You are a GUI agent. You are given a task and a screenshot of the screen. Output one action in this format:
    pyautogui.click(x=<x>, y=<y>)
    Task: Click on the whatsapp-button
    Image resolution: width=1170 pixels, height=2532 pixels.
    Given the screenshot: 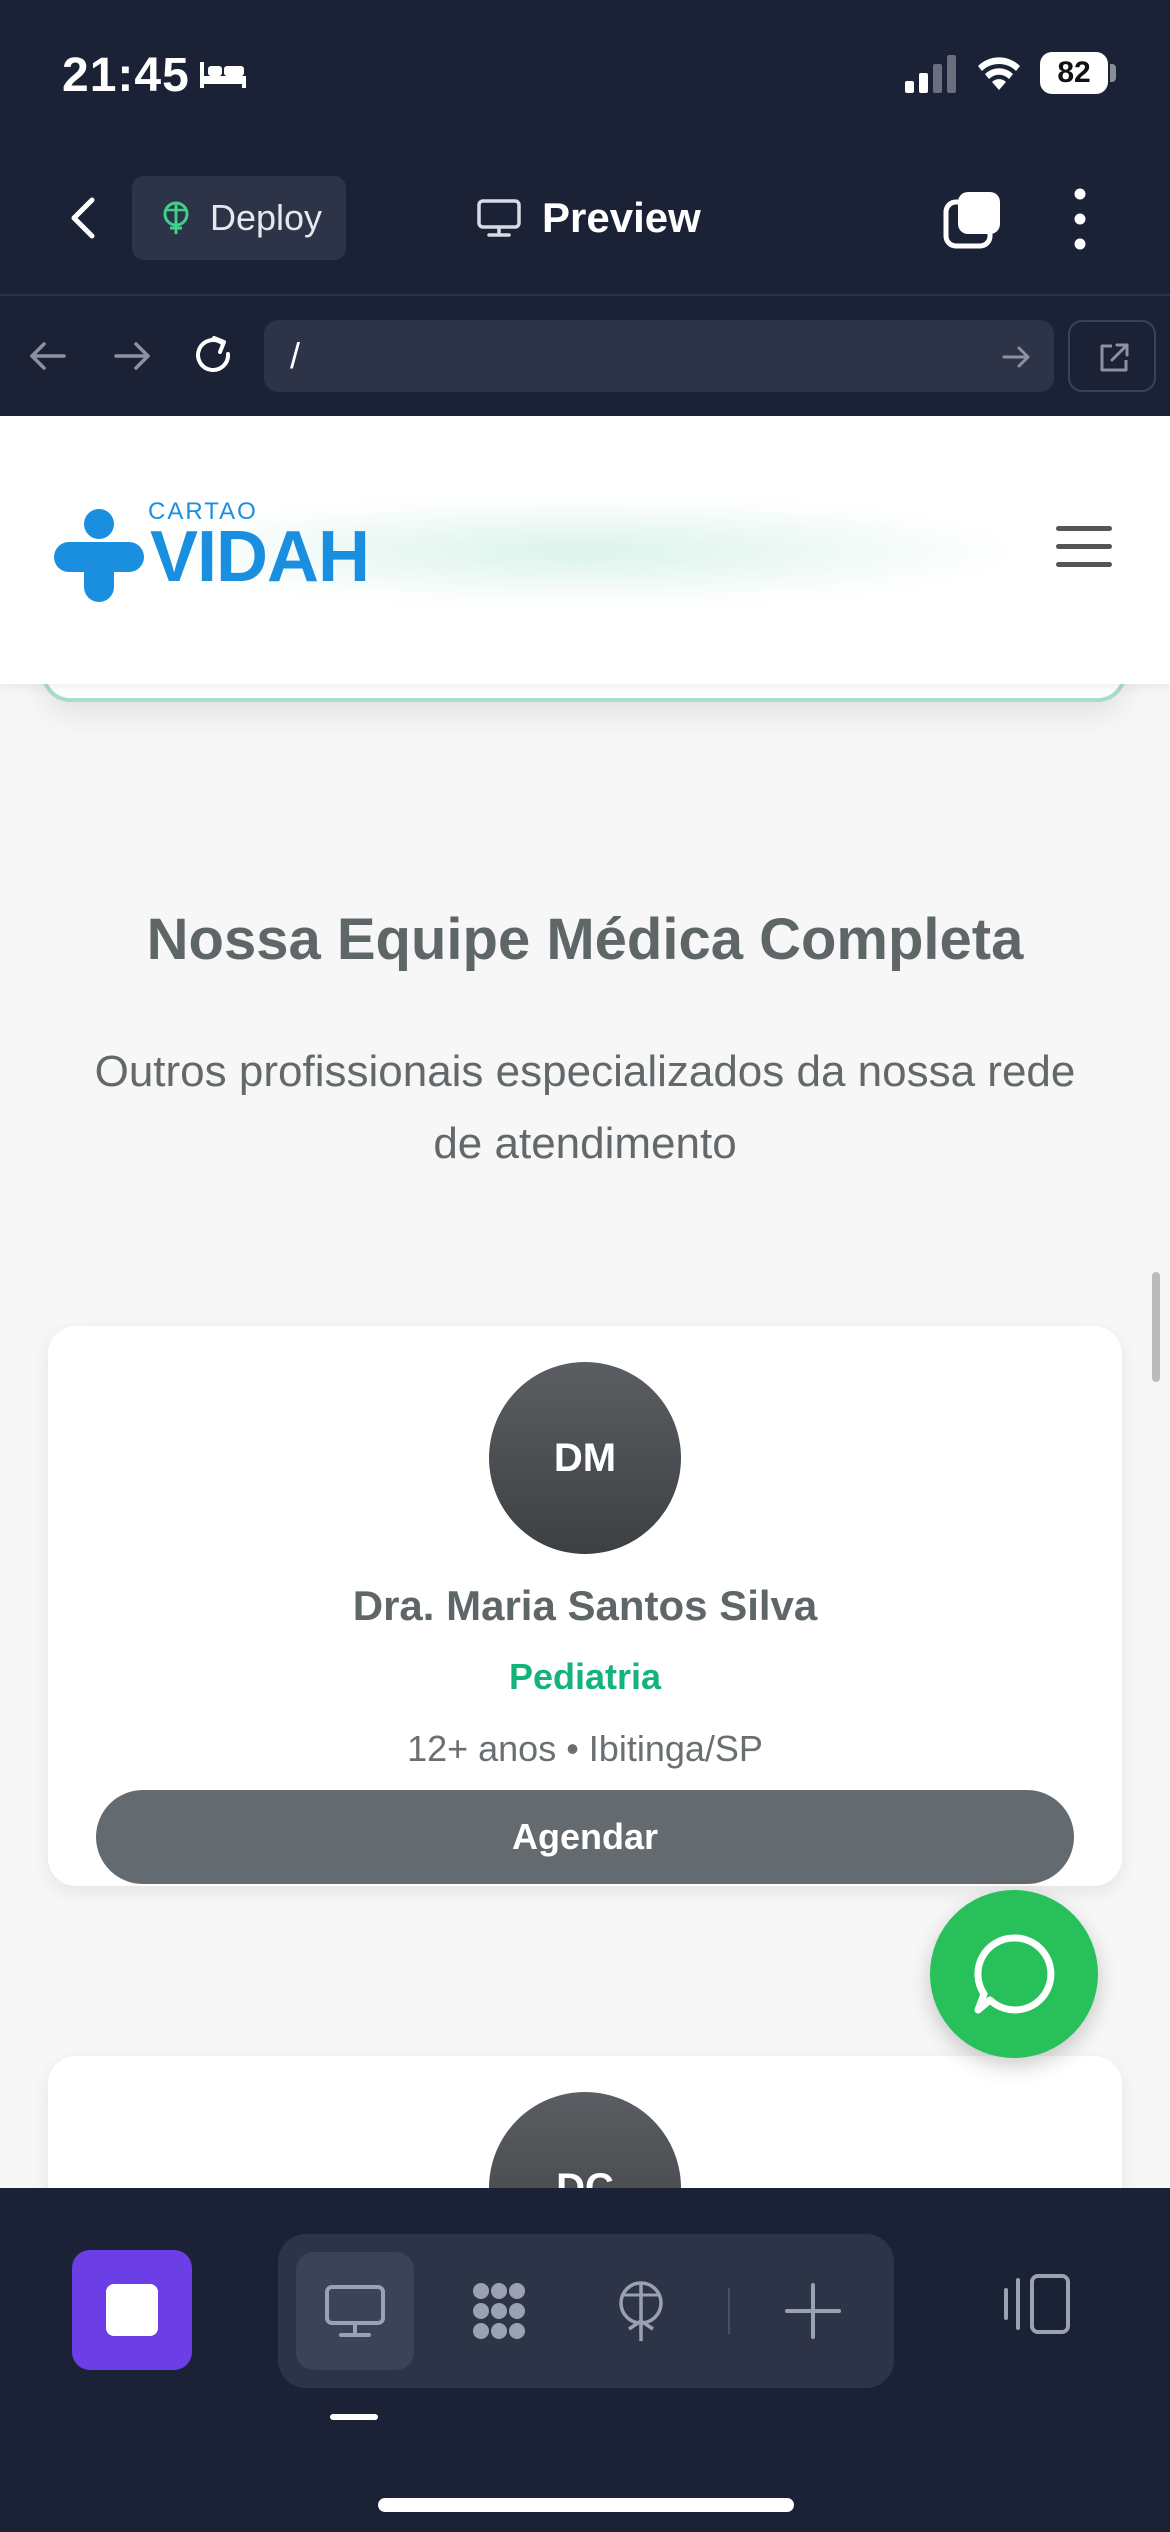 What is the action you would take?
    pyautogui.click(x=1014, y=1974)
    